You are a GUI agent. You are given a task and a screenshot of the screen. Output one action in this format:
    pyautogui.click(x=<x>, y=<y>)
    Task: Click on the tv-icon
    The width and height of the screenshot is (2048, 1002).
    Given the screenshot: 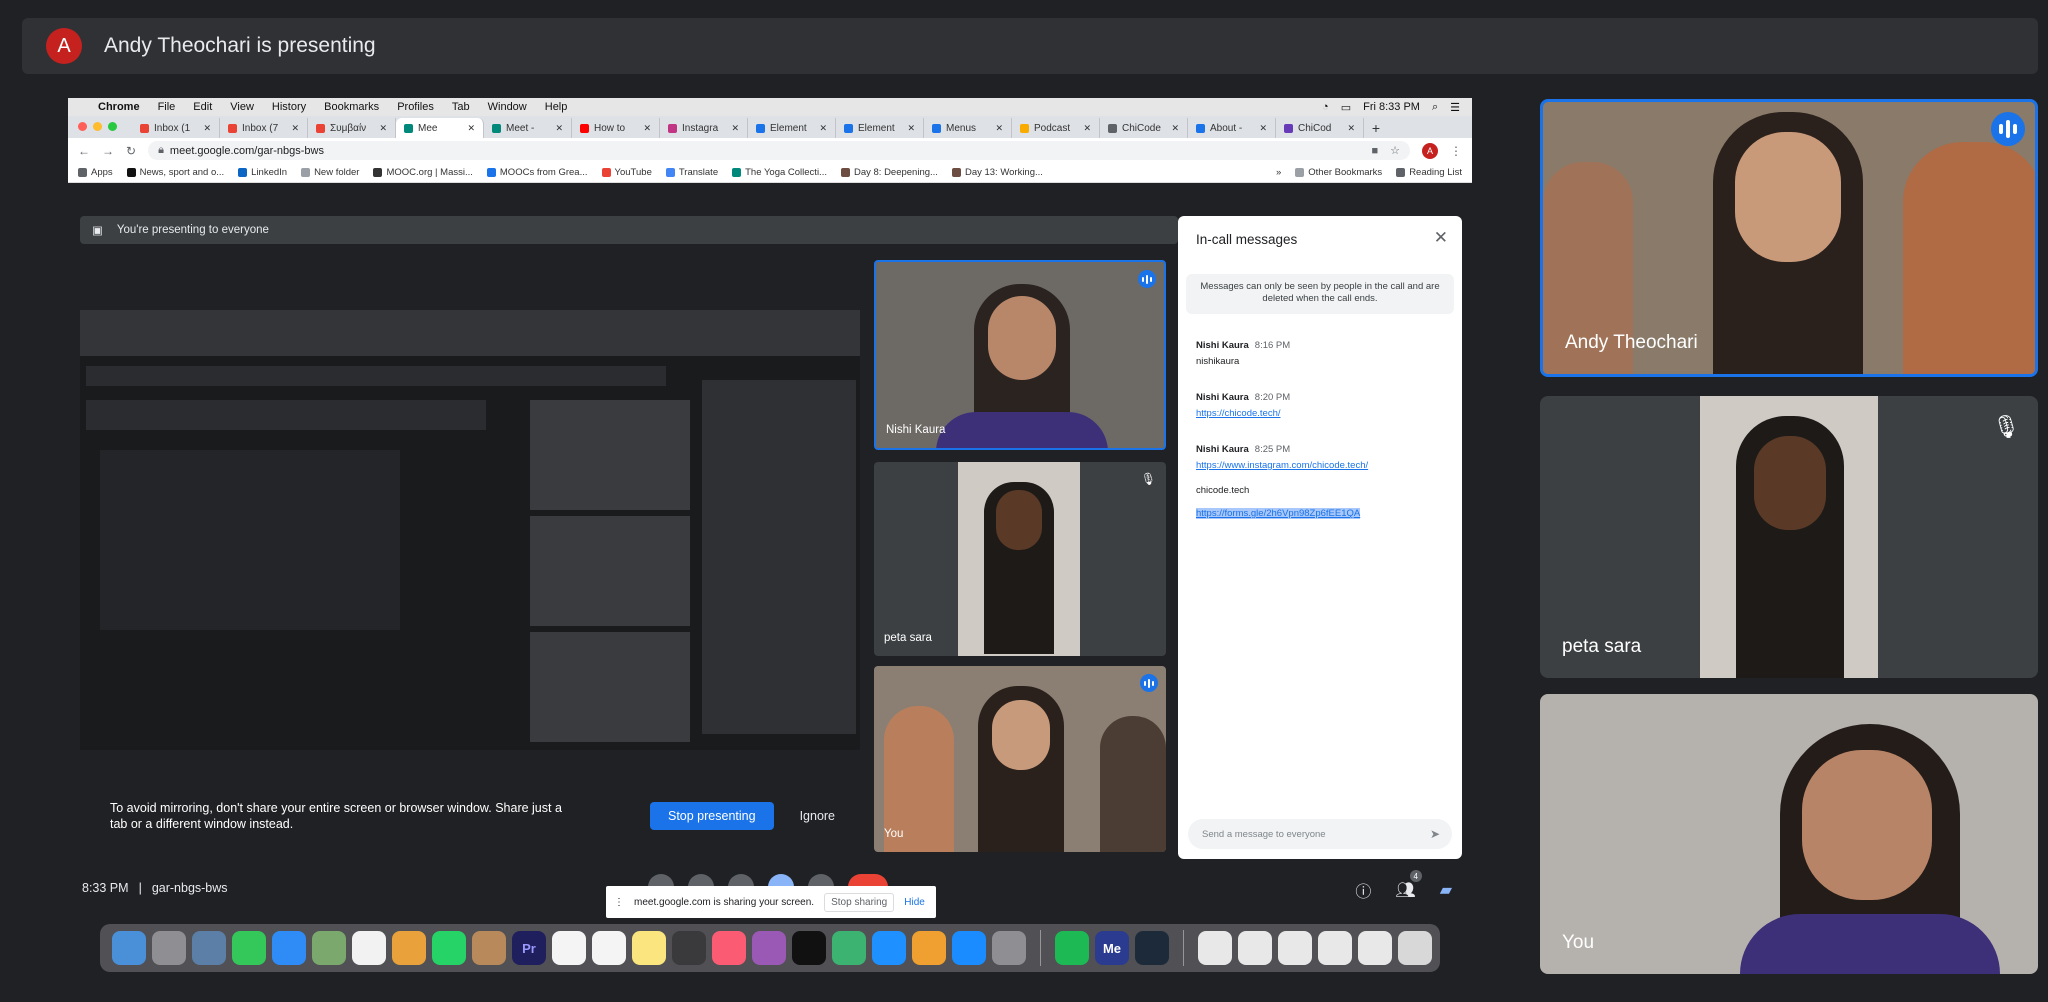 What is the action you would take?
    pyautogui.click(x=809, y=948)
    